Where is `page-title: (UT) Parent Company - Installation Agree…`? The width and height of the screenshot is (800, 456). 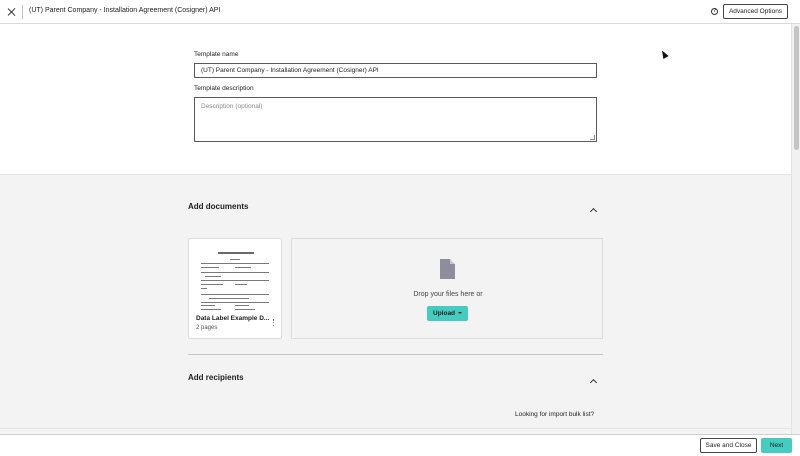 page-title: (UT) Parent Company - Installation Agree… is located at coordinates (125, 10).